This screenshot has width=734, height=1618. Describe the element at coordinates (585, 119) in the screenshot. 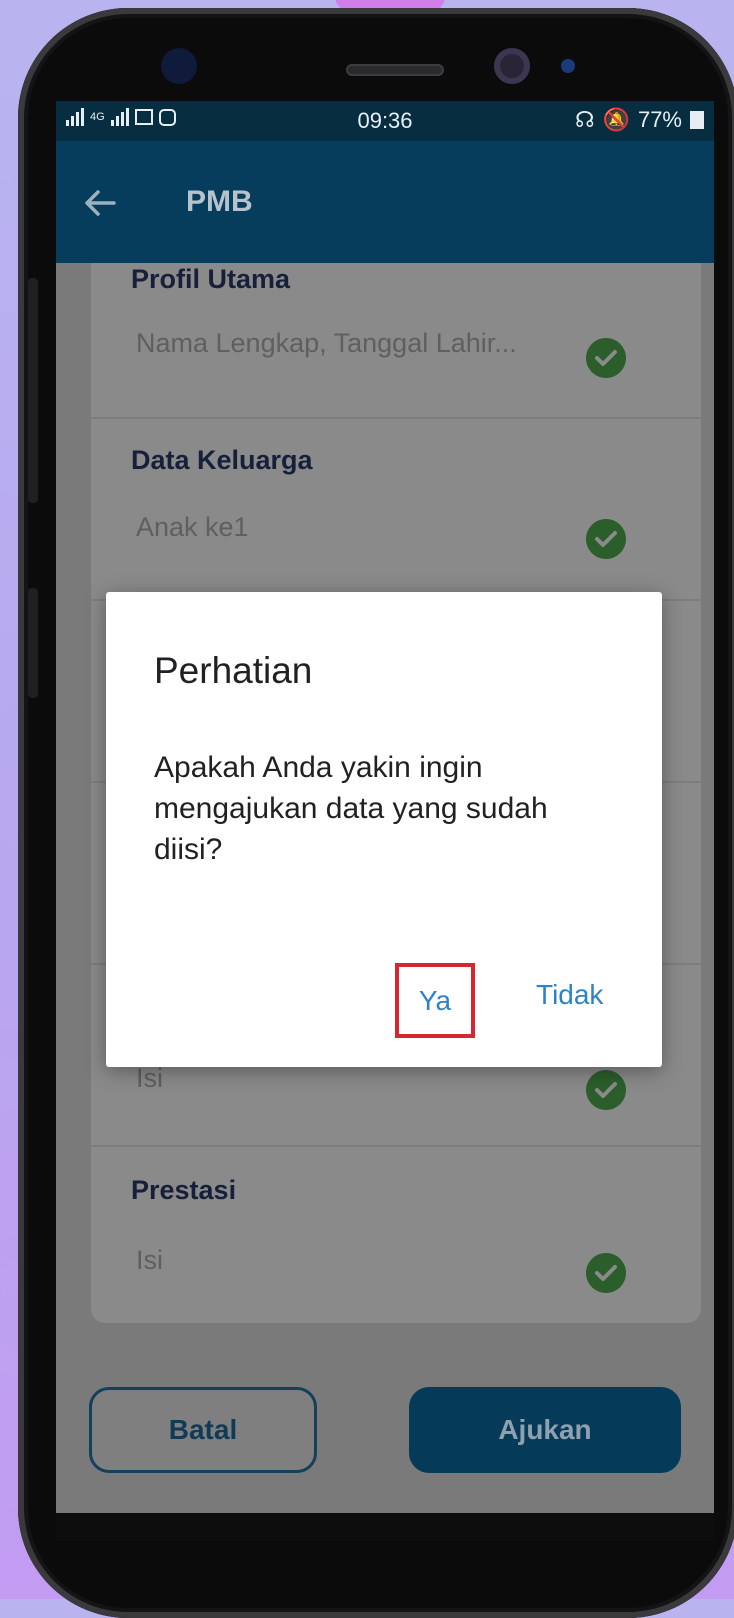

I see `headset-icon: ☊` at that location.